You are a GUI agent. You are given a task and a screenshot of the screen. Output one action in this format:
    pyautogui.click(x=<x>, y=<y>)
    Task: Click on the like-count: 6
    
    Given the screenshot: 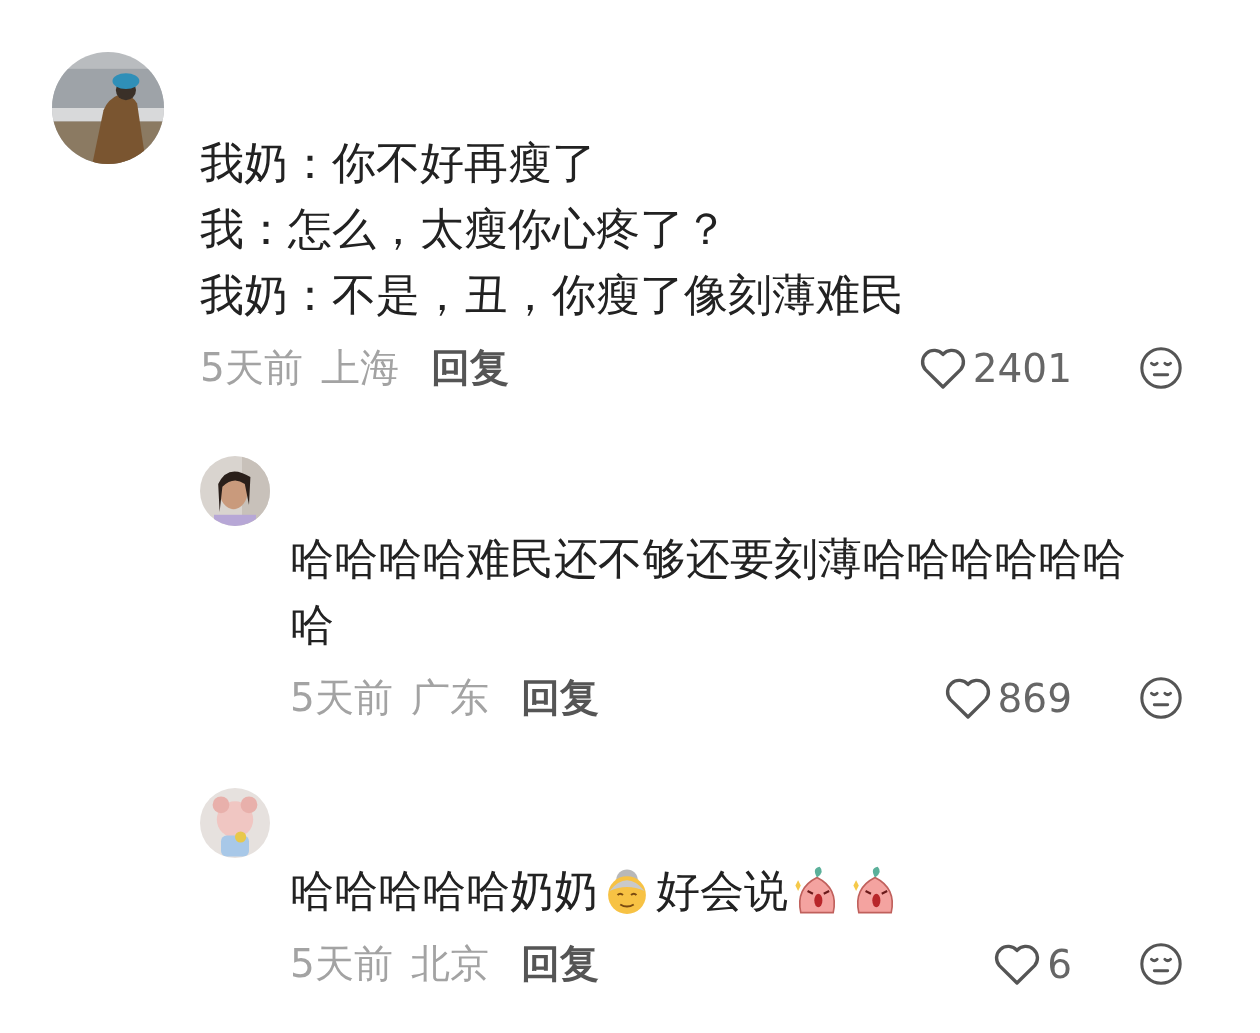 What is the action you would take?
    pyautogui.click(x=1059, y=964)
    